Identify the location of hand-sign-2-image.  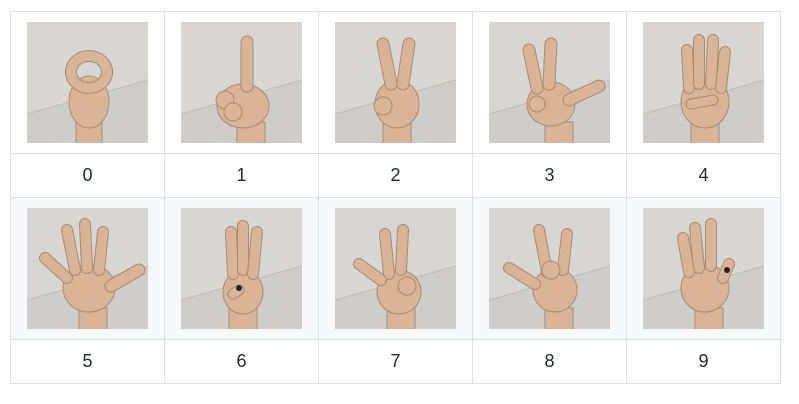
(395, 82).